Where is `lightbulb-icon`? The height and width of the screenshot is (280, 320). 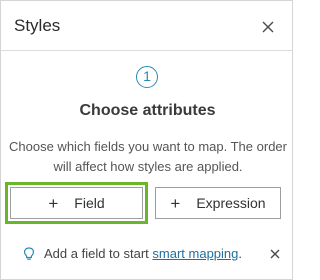
lightbulb-icon is located at coordinates (29, 253).